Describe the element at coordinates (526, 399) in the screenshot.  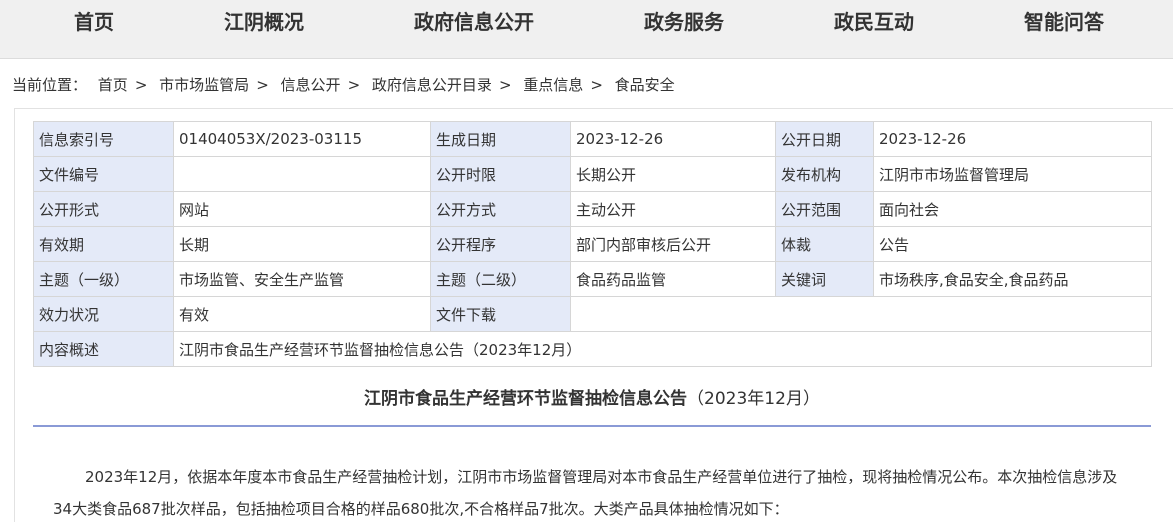
I see `article-title-main: 江阴市食品生产经营环节监督抽检信息公告` at that location.